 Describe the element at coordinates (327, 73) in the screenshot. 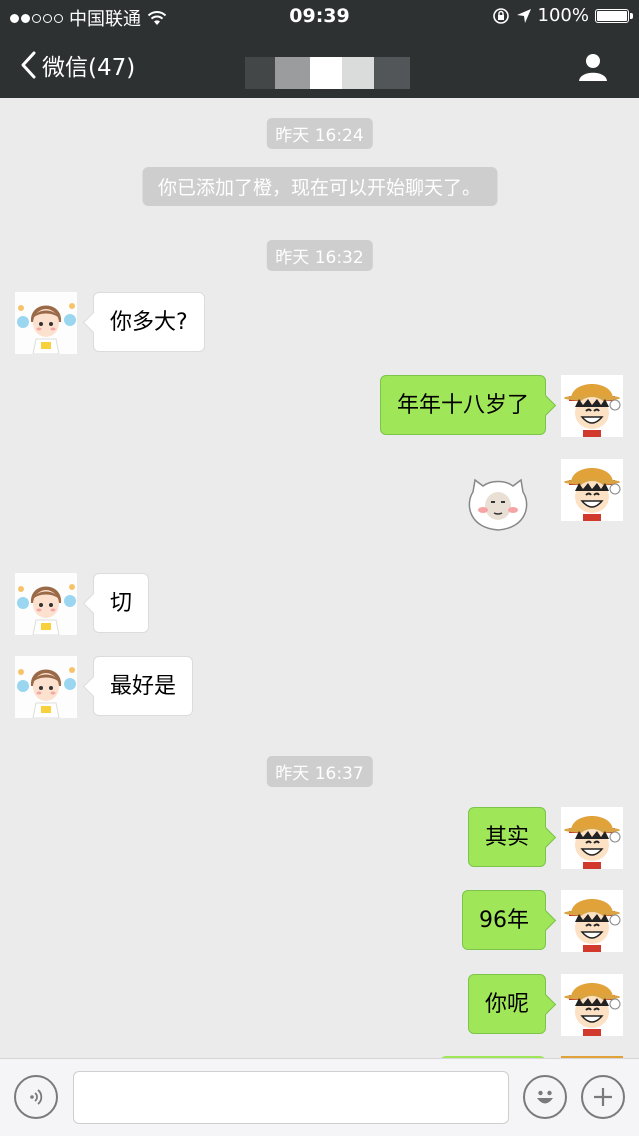

I see `contact-name-redacted` at that location.